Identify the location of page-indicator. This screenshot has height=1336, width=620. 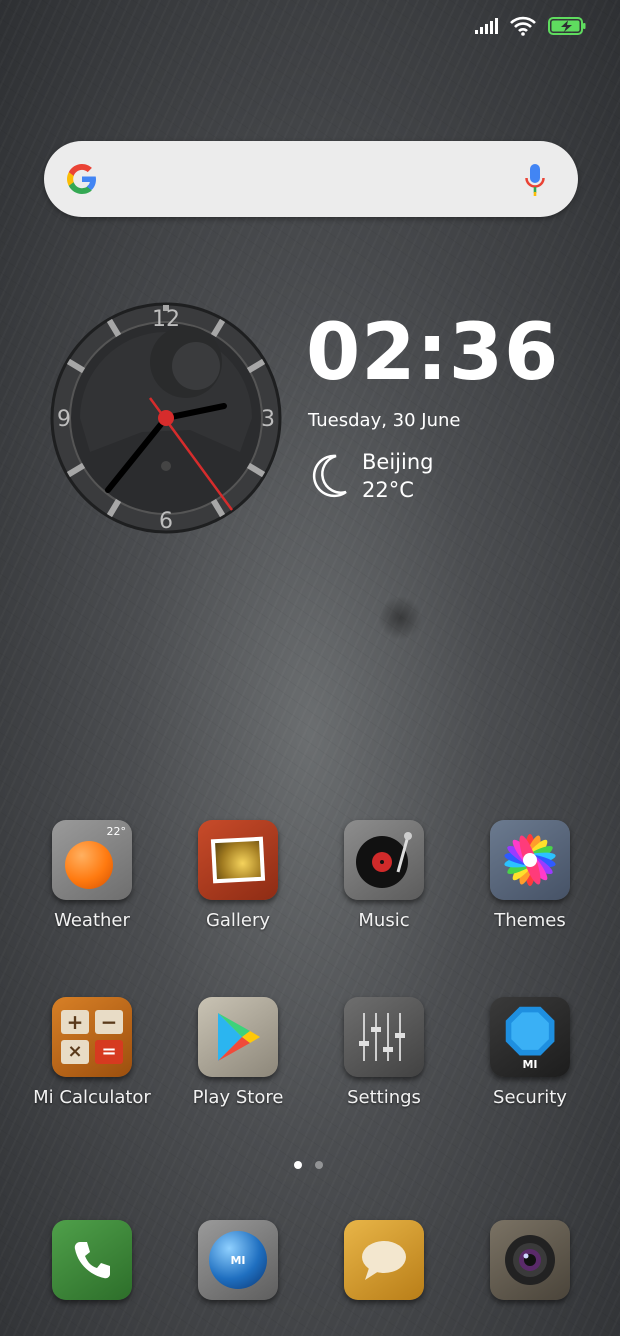
(308, 1165).